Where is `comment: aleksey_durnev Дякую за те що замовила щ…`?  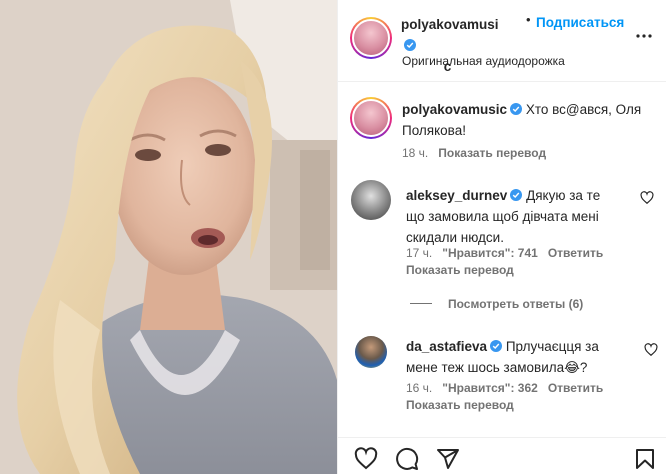 comment: aleksey_durnev Дякую за те що замовила щ… is located at coordinates (506, 216).